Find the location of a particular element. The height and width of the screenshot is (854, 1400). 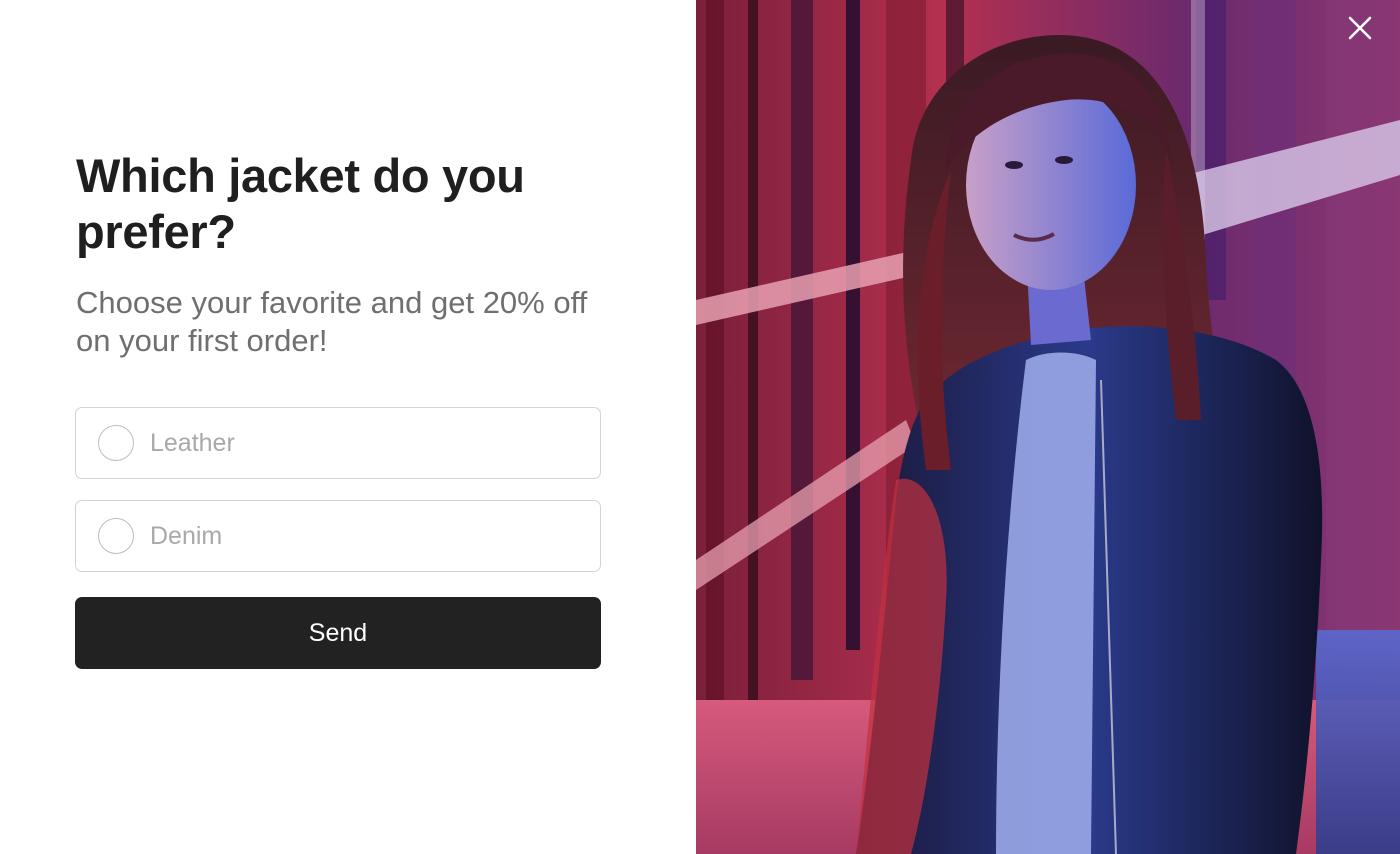

option-label-denim: Denim is located at coordinates (186, 535).